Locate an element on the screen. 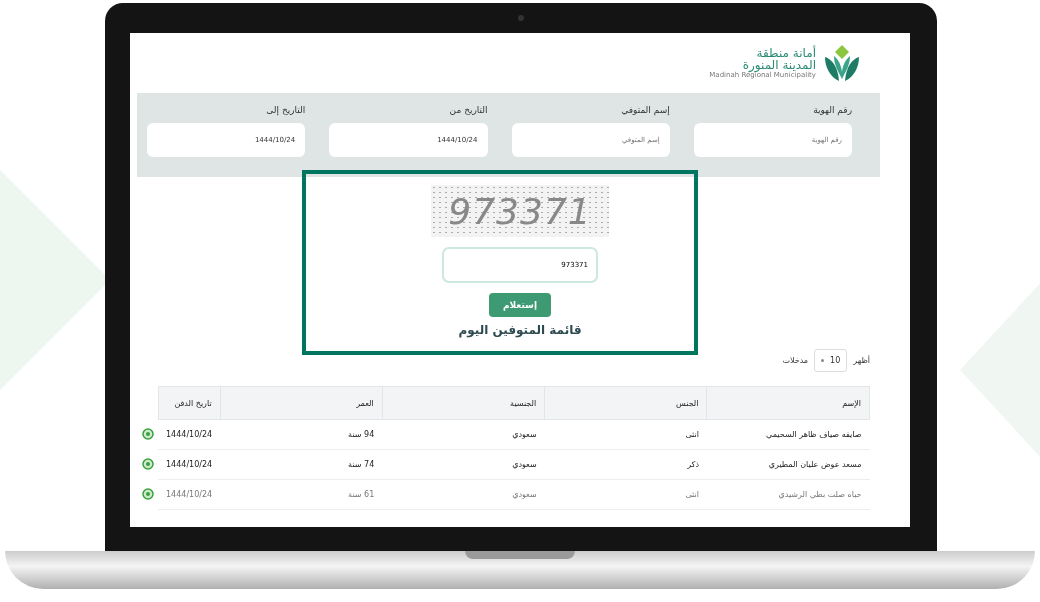  table-cell: حياه صلت بطي الرشيدي is located at coordinates (788, 494).